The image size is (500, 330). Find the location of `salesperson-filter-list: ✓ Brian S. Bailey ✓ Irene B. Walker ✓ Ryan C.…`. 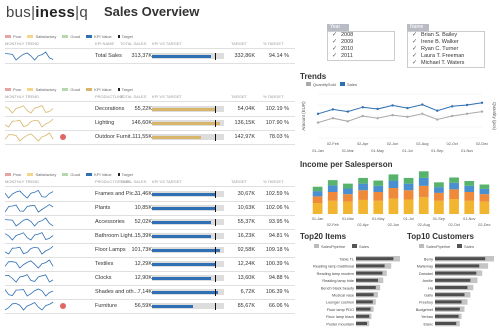

salesperson-filter-list: ✓ Brian S. Bailey ✓ Irene B. Walker ✓ Ryan C.… is located at coordinates (446, 49).